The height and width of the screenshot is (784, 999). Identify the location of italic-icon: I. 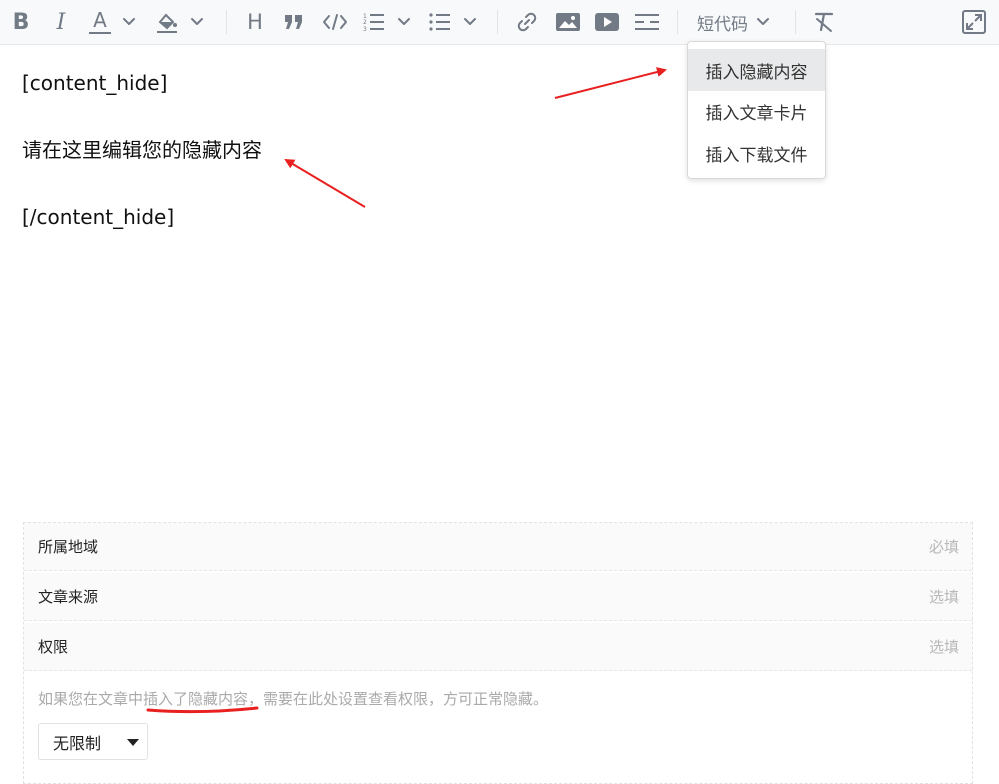
(61, 22).